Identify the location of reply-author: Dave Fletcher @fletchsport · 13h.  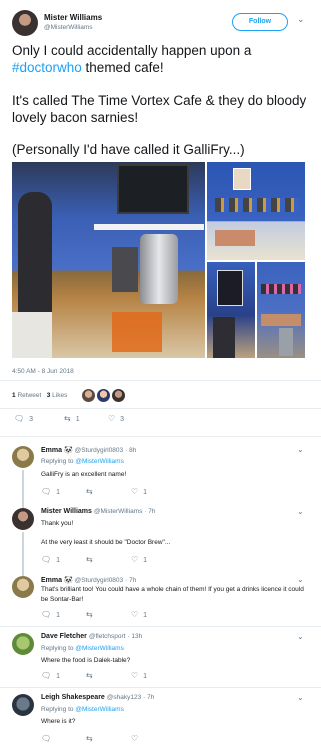
(91, 636).